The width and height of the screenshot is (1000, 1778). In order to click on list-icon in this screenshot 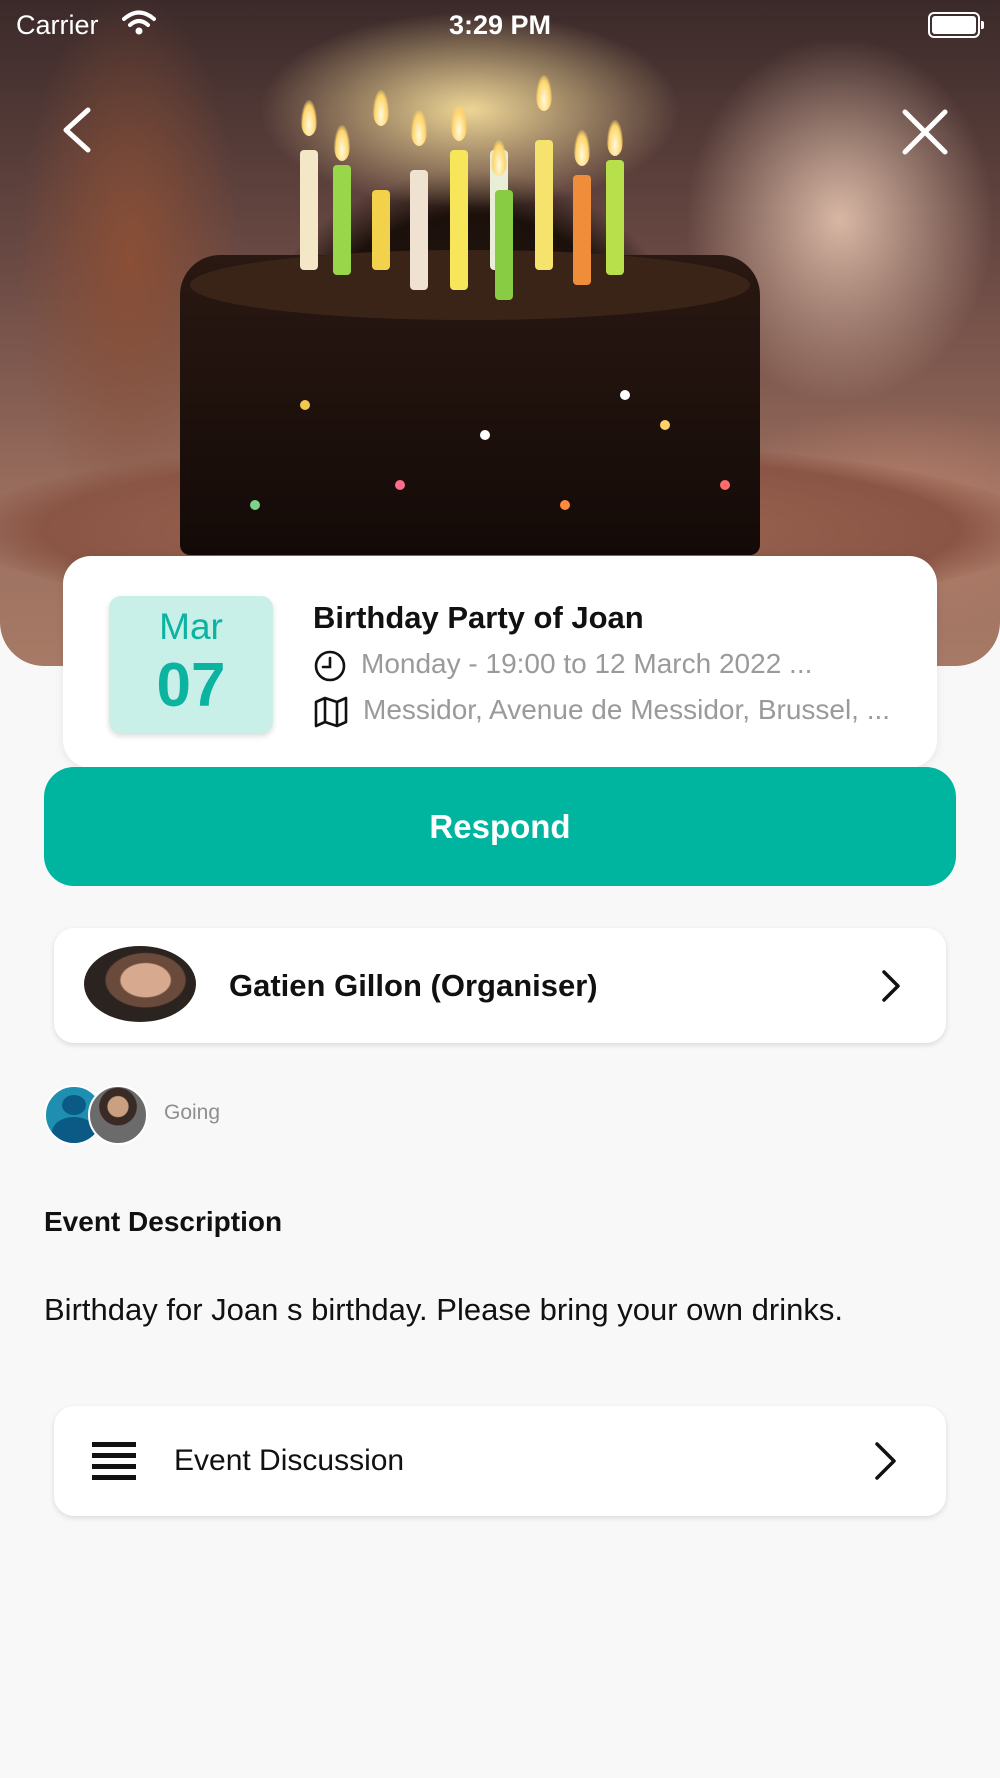, I will do `click(114, 1461)`.